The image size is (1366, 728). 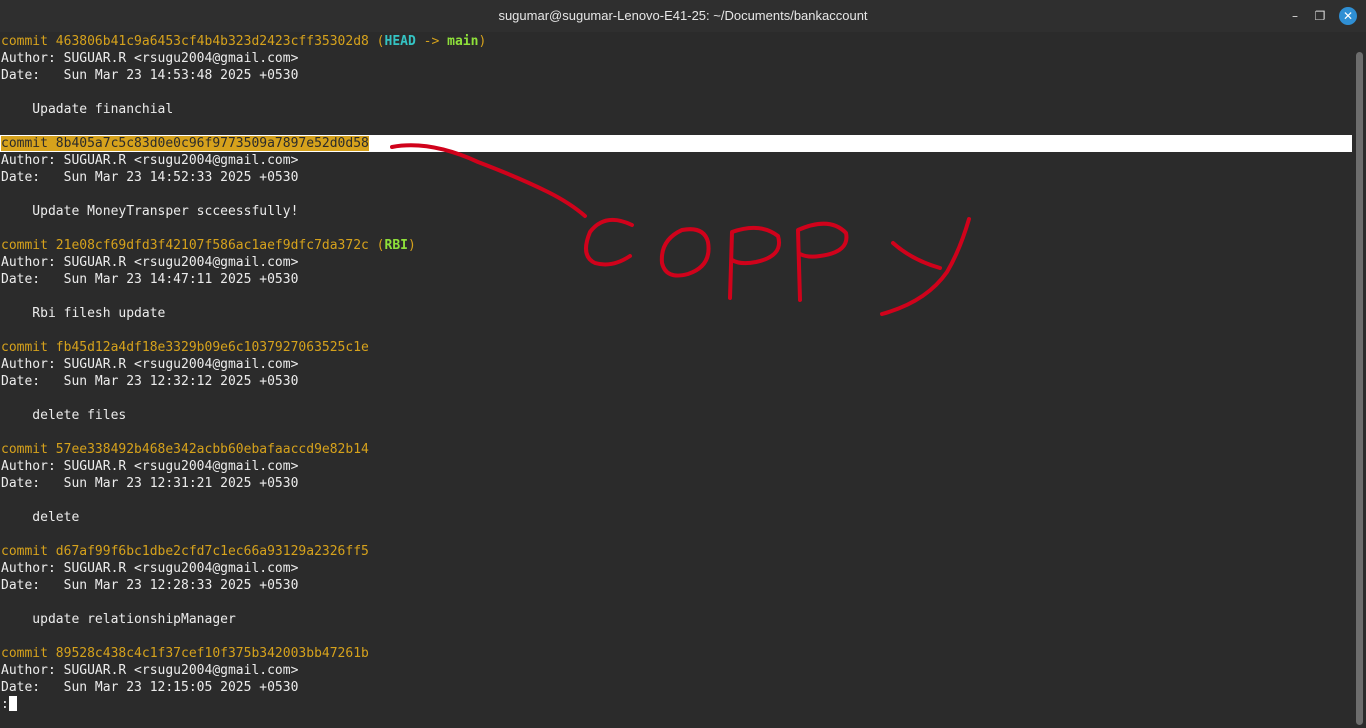 I want to click on commit-date: Date: Sun Mar 23 14:53:48 2025 +0530, so click(x=150, y=75).